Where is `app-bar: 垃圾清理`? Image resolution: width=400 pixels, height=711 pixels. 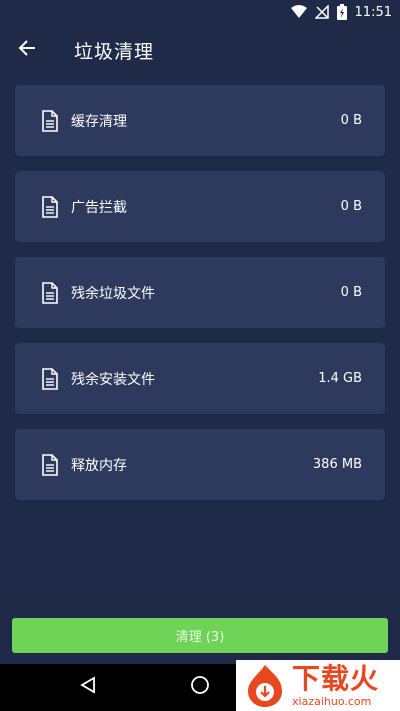
app-bar: 垃圾清理 is located at coordinates (200, 50).